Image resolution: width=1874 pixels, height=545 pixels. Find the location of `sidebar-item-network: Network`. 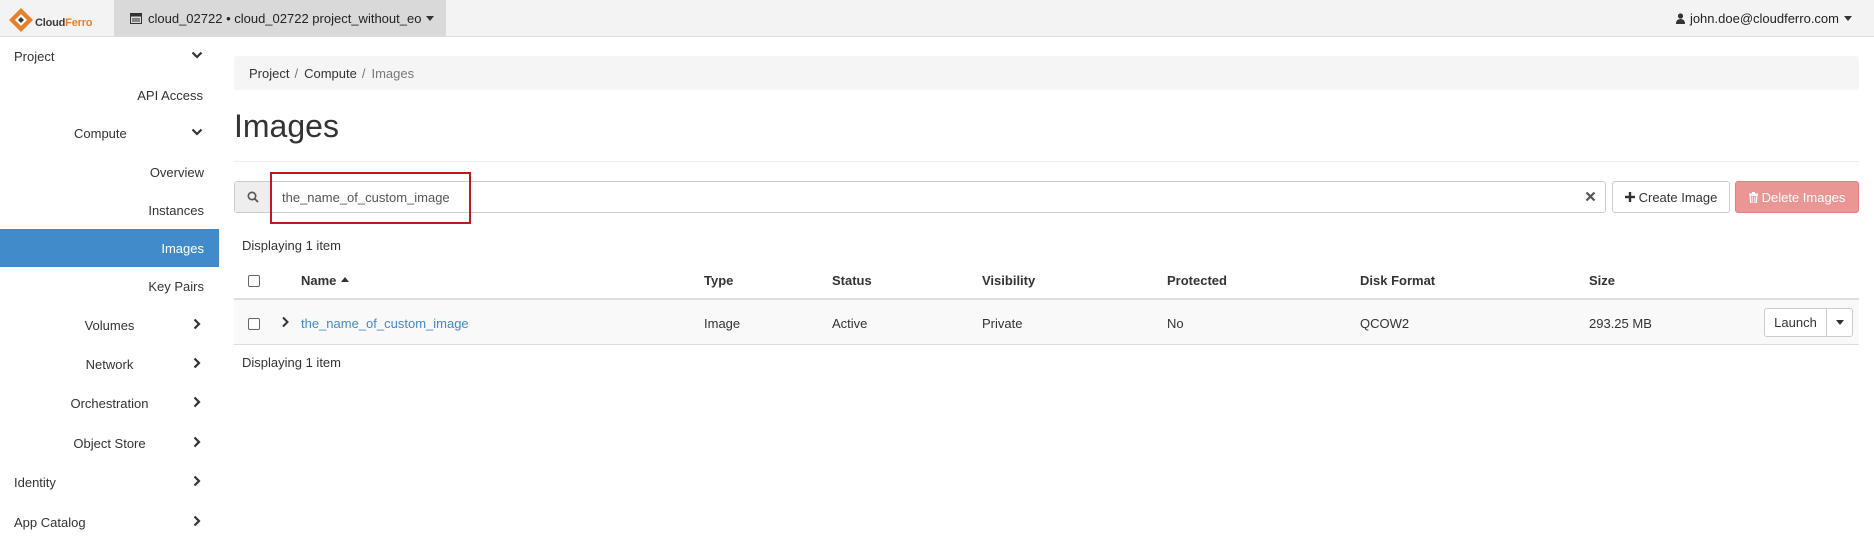

sidebar-item-network: Network is located at coordinates (109, 364).